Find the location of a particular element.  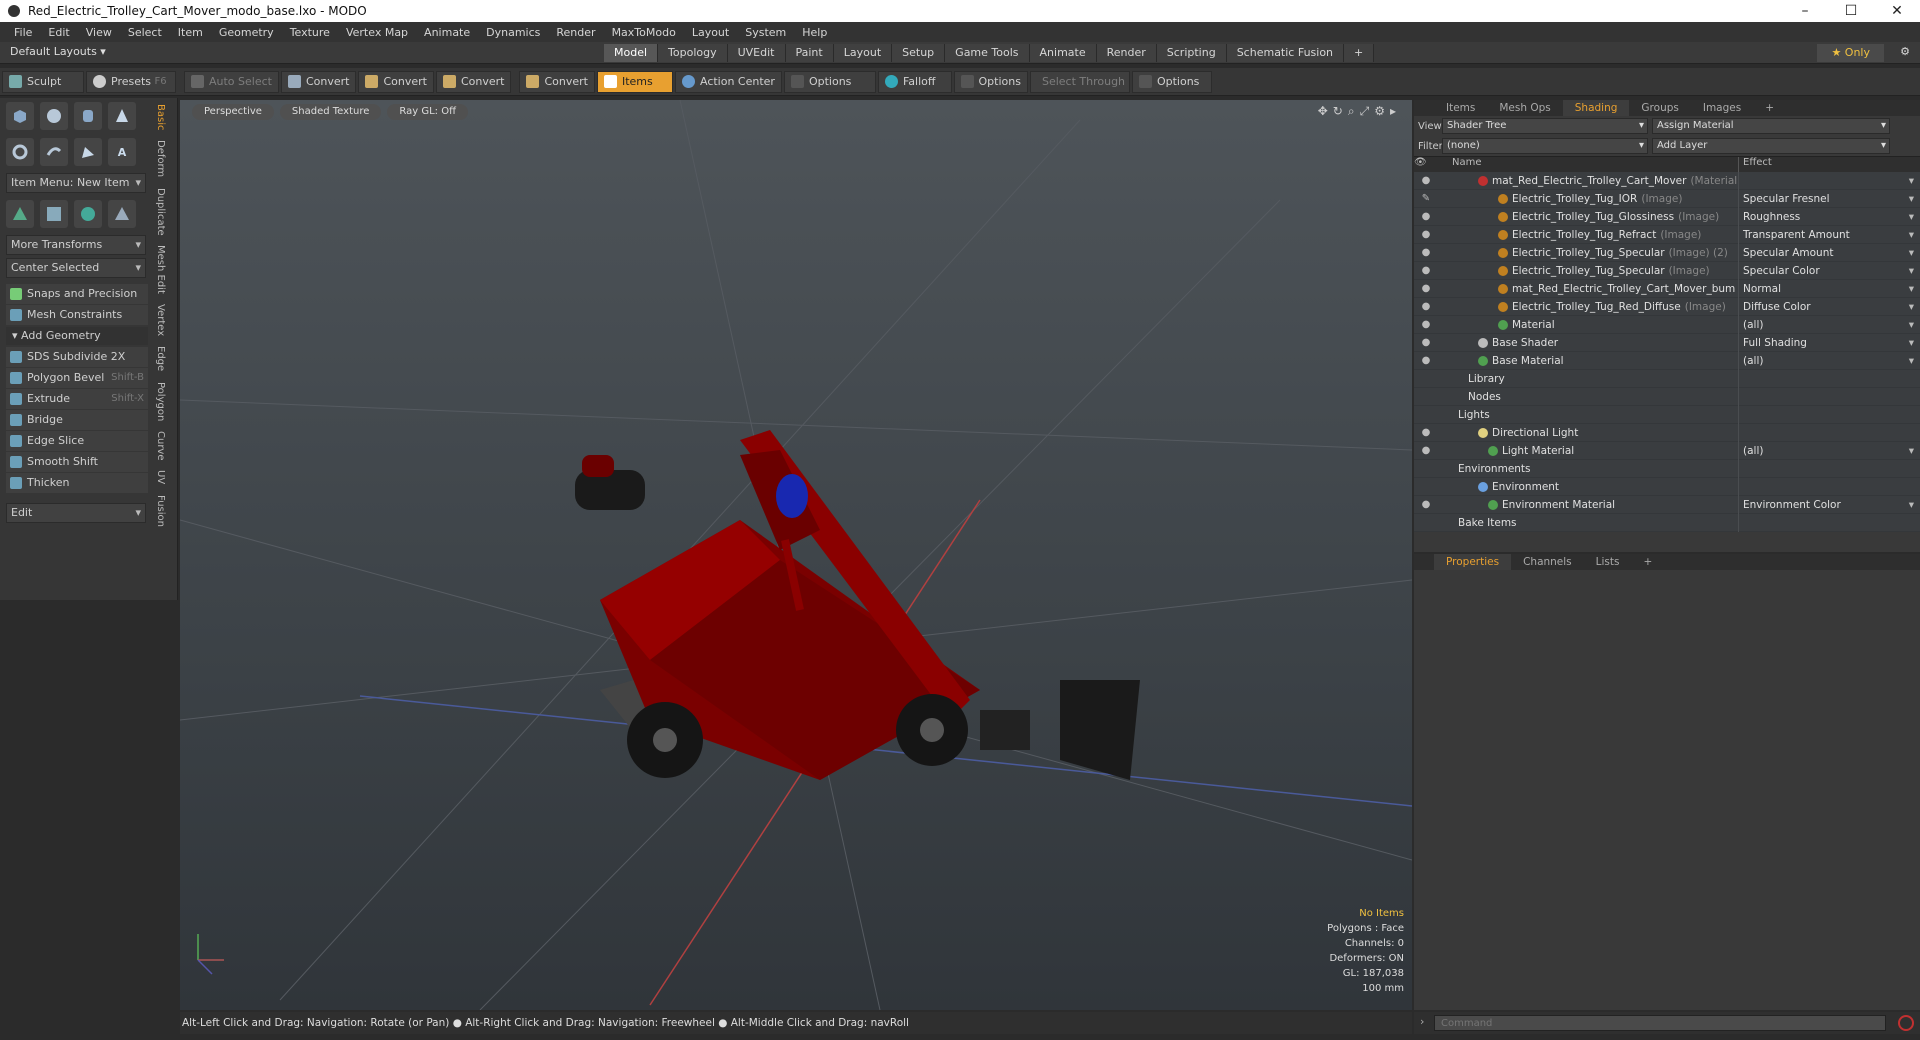

tab-game-tools: Game Tools is located at coordinates (987, 53).